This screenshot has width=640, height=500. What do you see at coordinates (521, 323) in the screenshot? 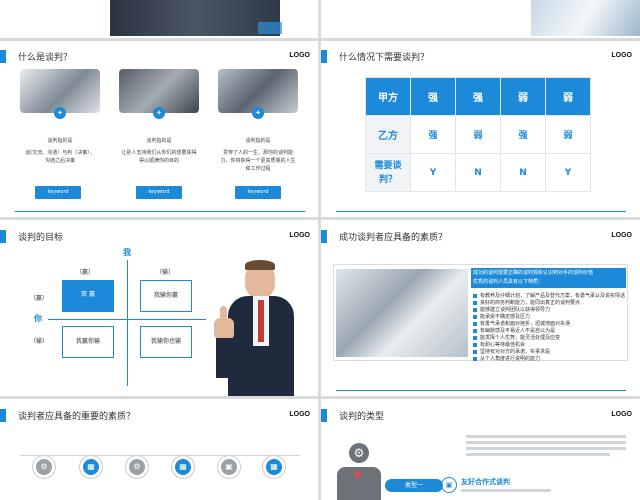
I see `list-item: 有勇气承诺和面对挫折，坦诚地面对失误` at bounding box center [521, 323].